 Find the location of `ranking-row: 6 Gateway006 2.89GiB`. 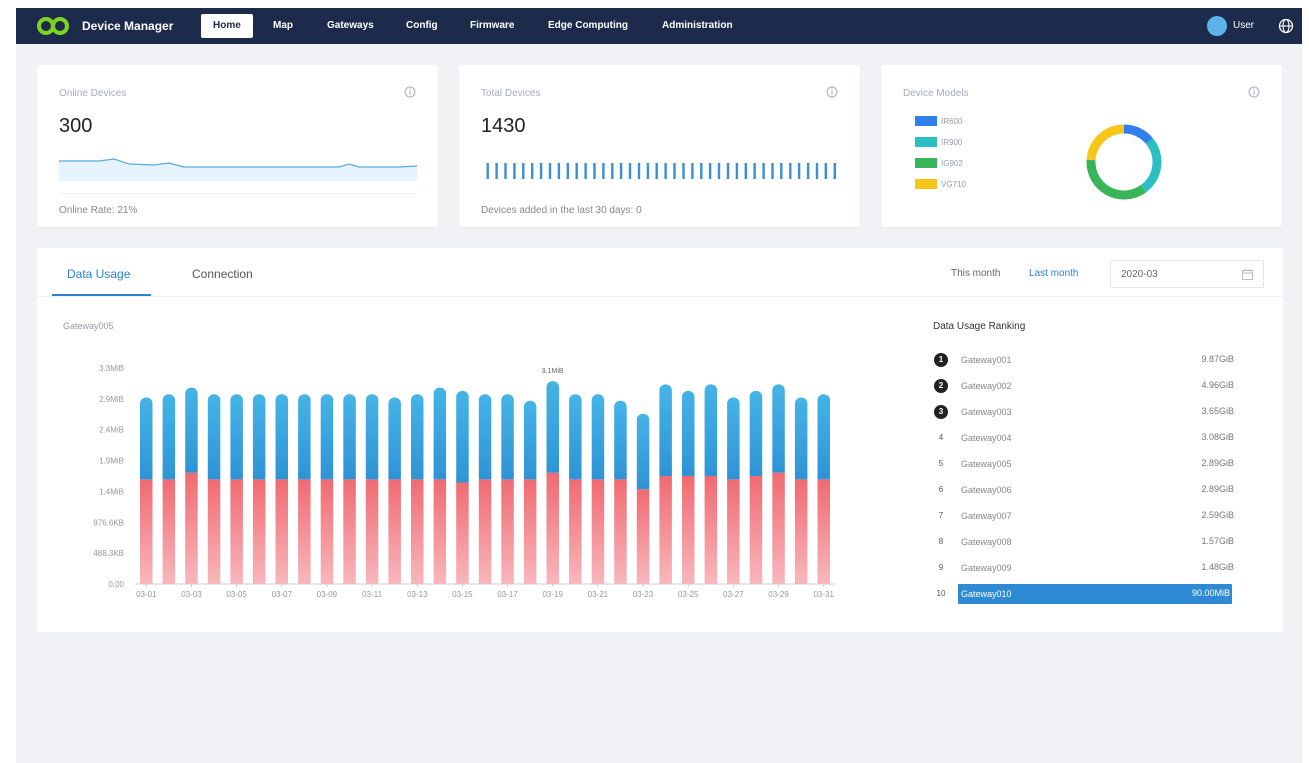

ranking-row: 6 Gateway006 2.89GiB is located at coordinates (1084, 491).